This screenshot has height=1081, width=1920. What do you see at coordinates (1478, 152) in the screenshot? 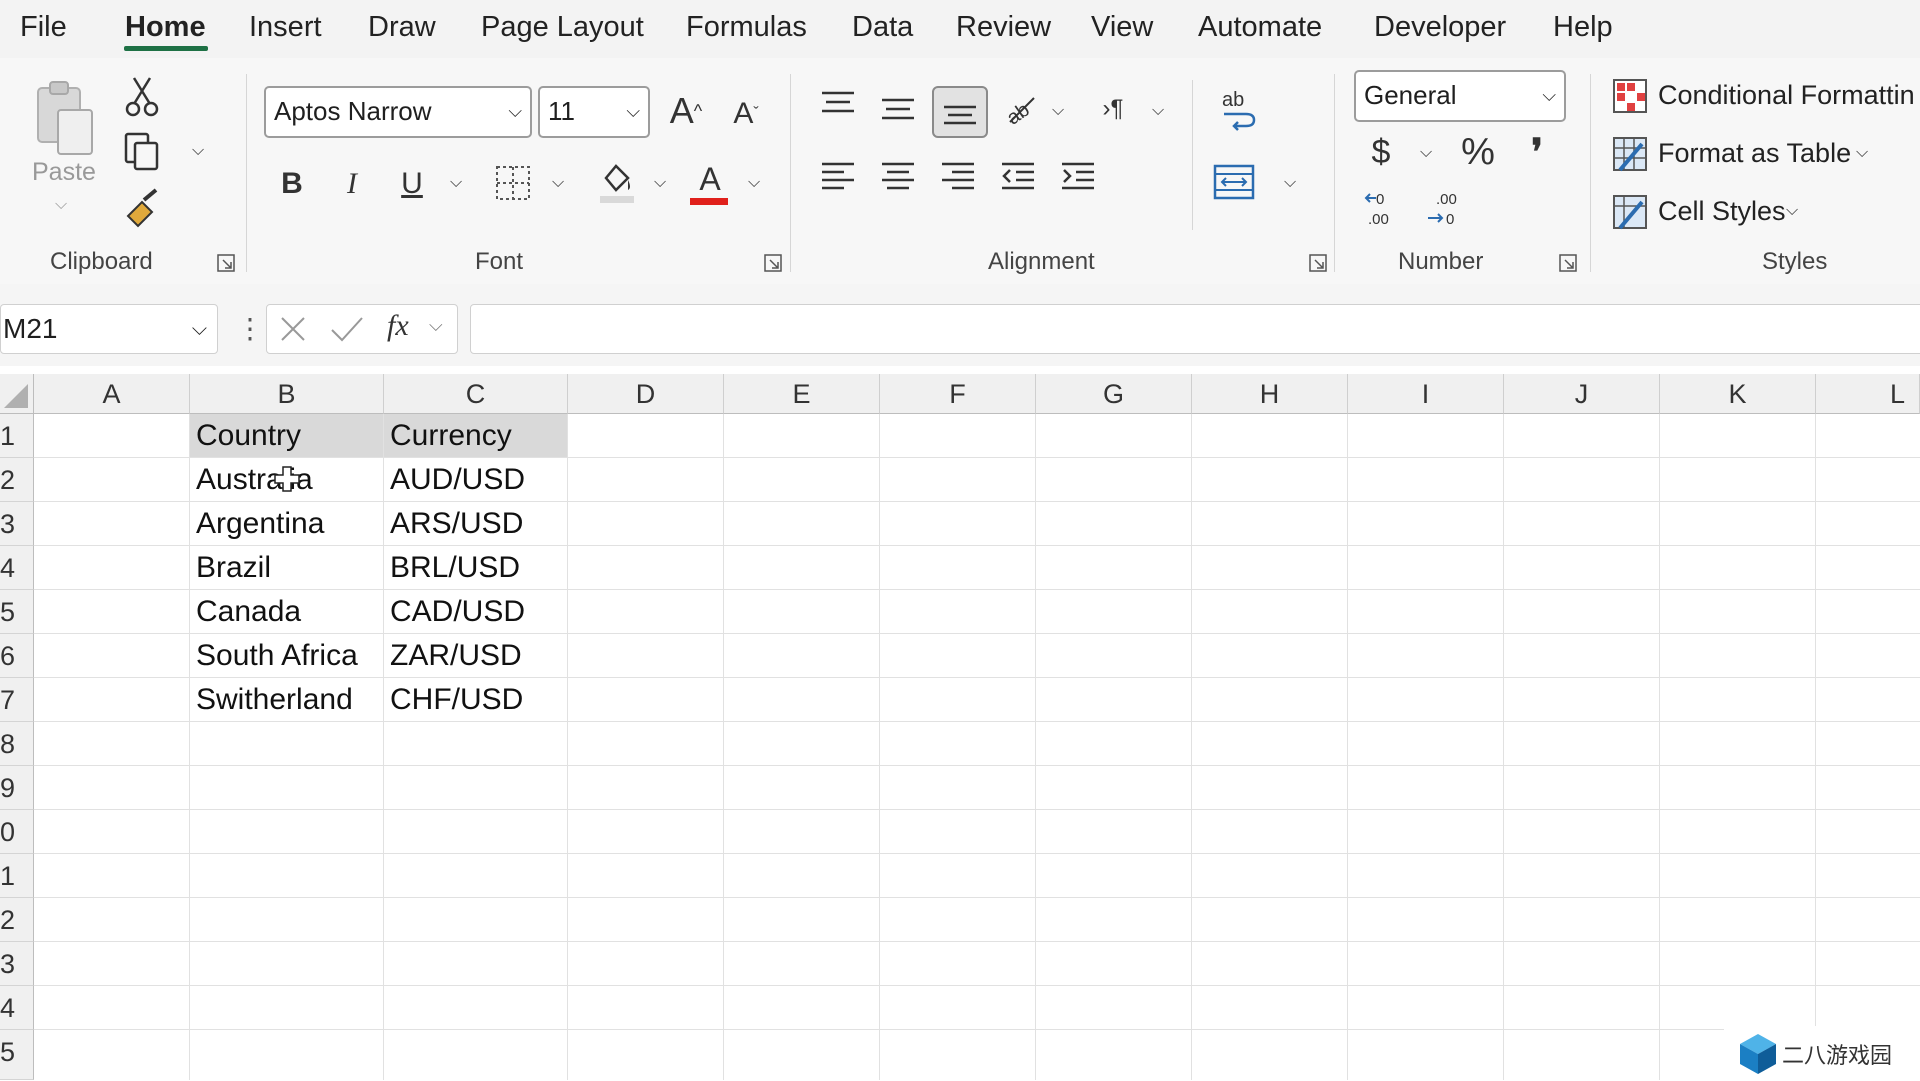
I see `percent-format-button: %` at bounding box center [1478, 152].